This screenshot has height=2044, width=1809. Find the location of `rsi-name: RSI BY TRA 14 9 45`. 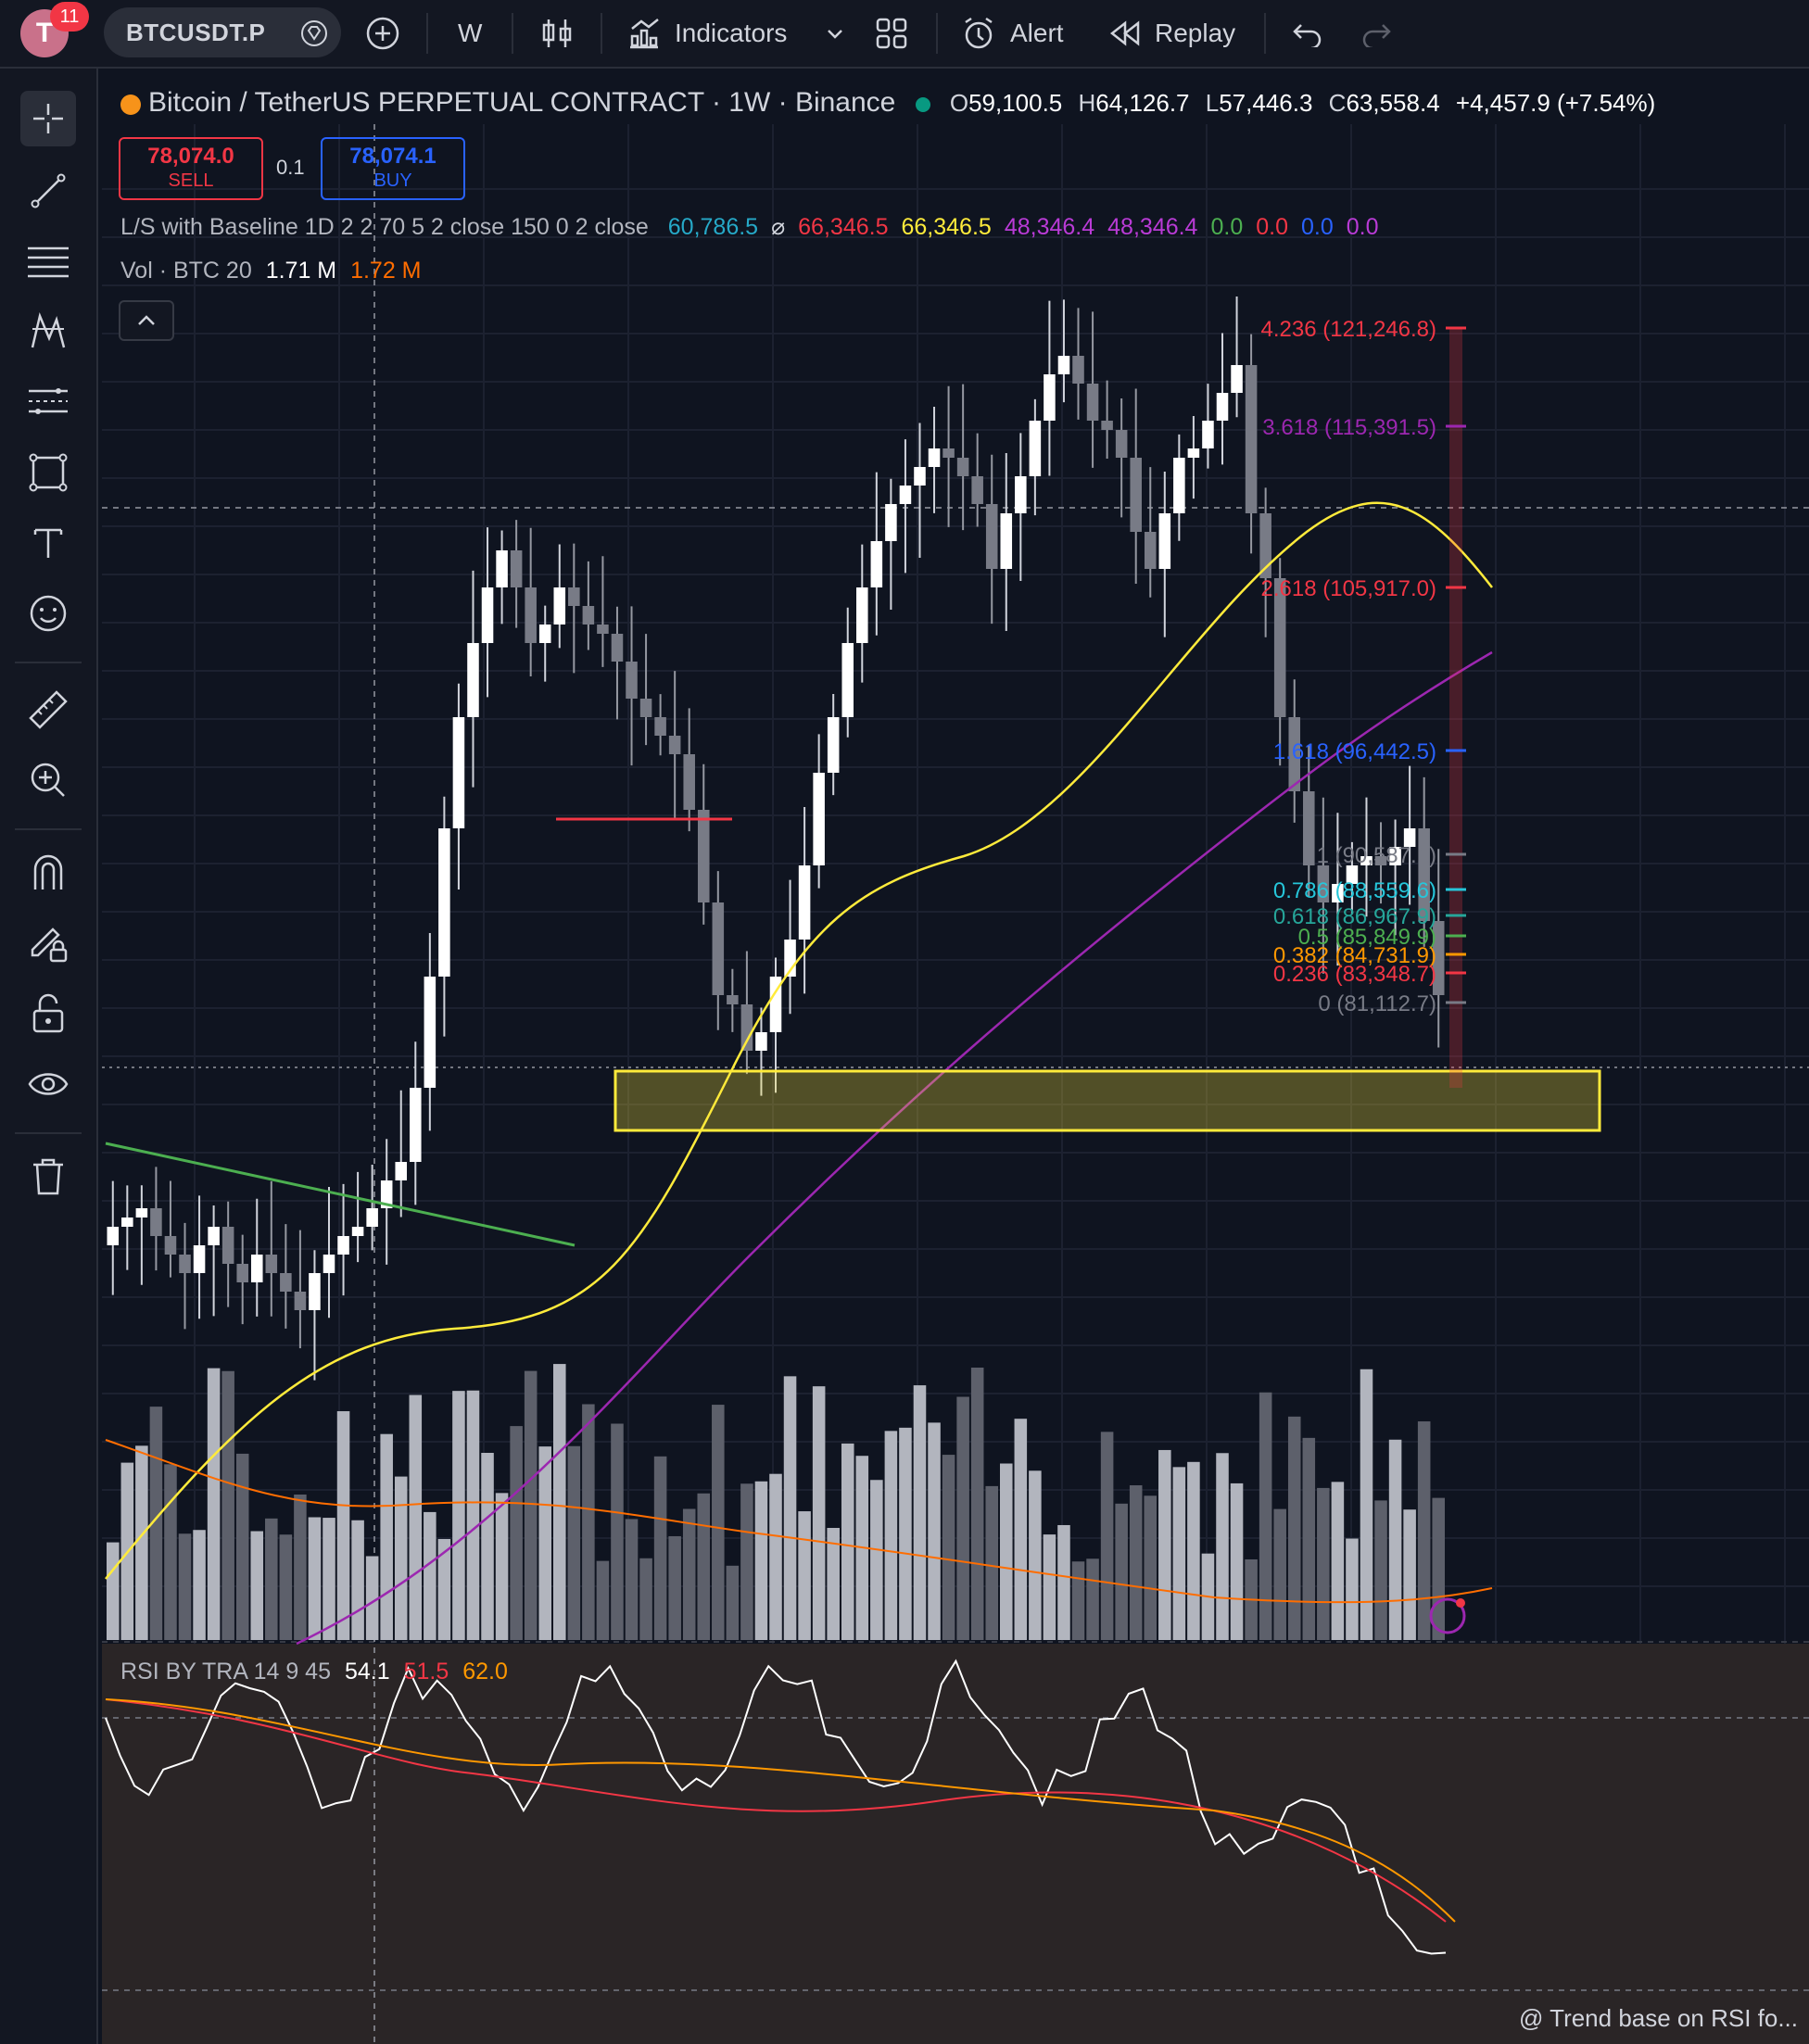

rsi-name: RSI BY TRA 14 9 45 is located at coordinates (225, 1671).